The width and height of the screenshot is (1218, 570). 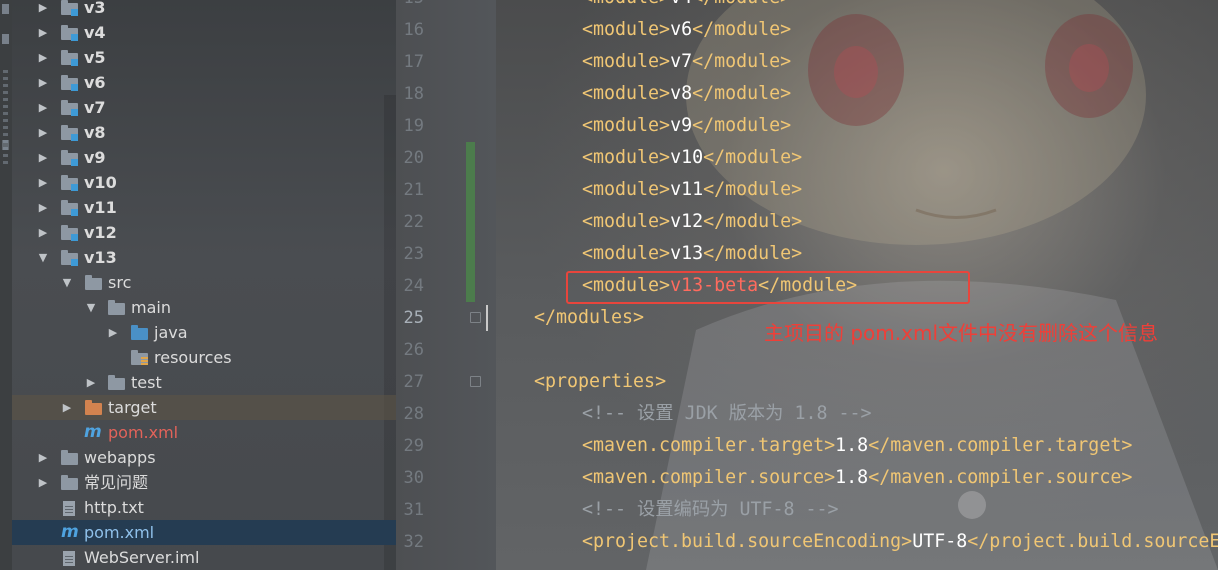 What do you see at coordinates (470, 222) in the screenshot?
I see `vcs-change-marker` at bounding box center [470, 222].